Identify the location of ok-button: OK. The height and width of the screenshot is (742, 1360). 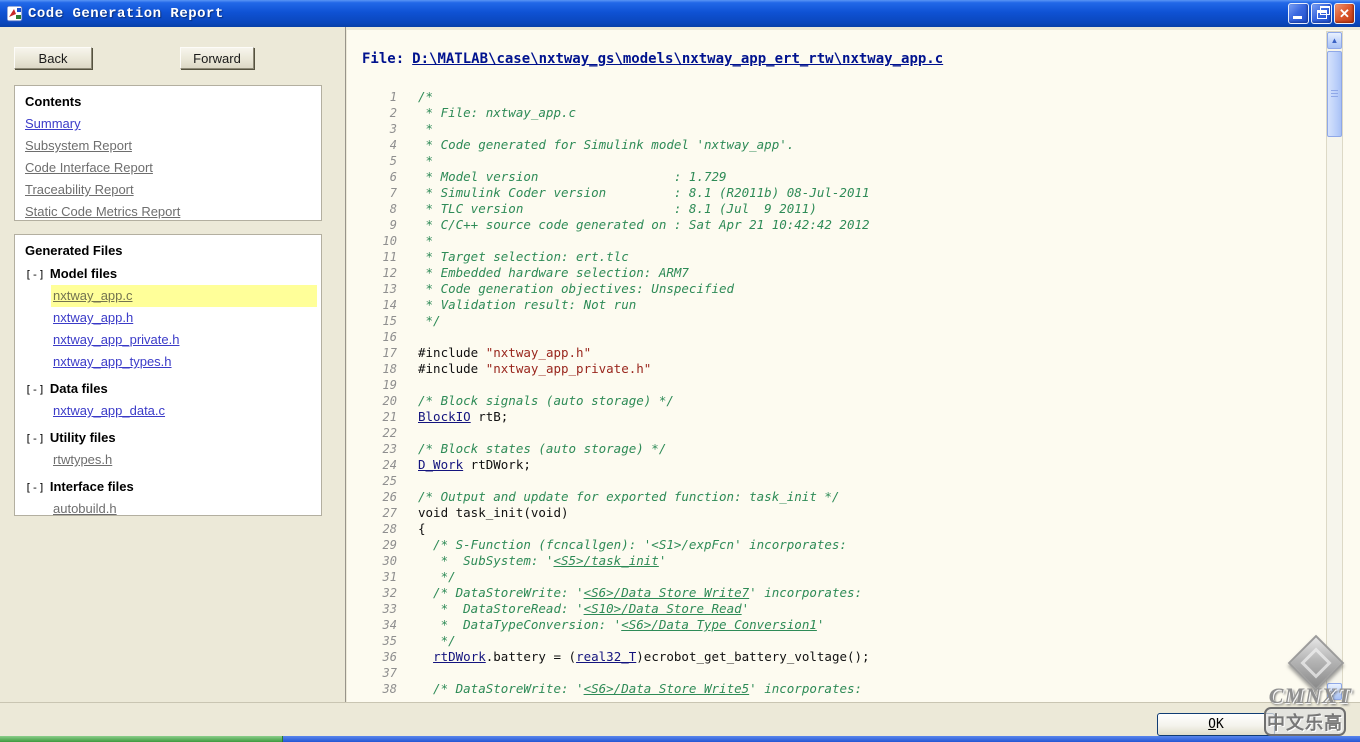
(1216, 724).